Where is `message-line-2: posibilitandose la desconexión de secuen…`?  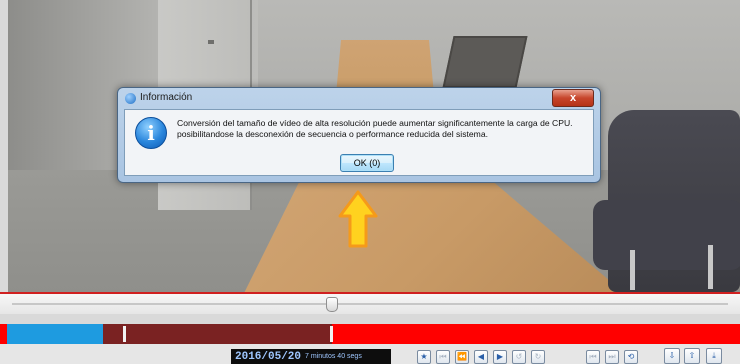 message-line-2: posibilitandose la desconexión de secuen… is located at coordinates (332, 134).